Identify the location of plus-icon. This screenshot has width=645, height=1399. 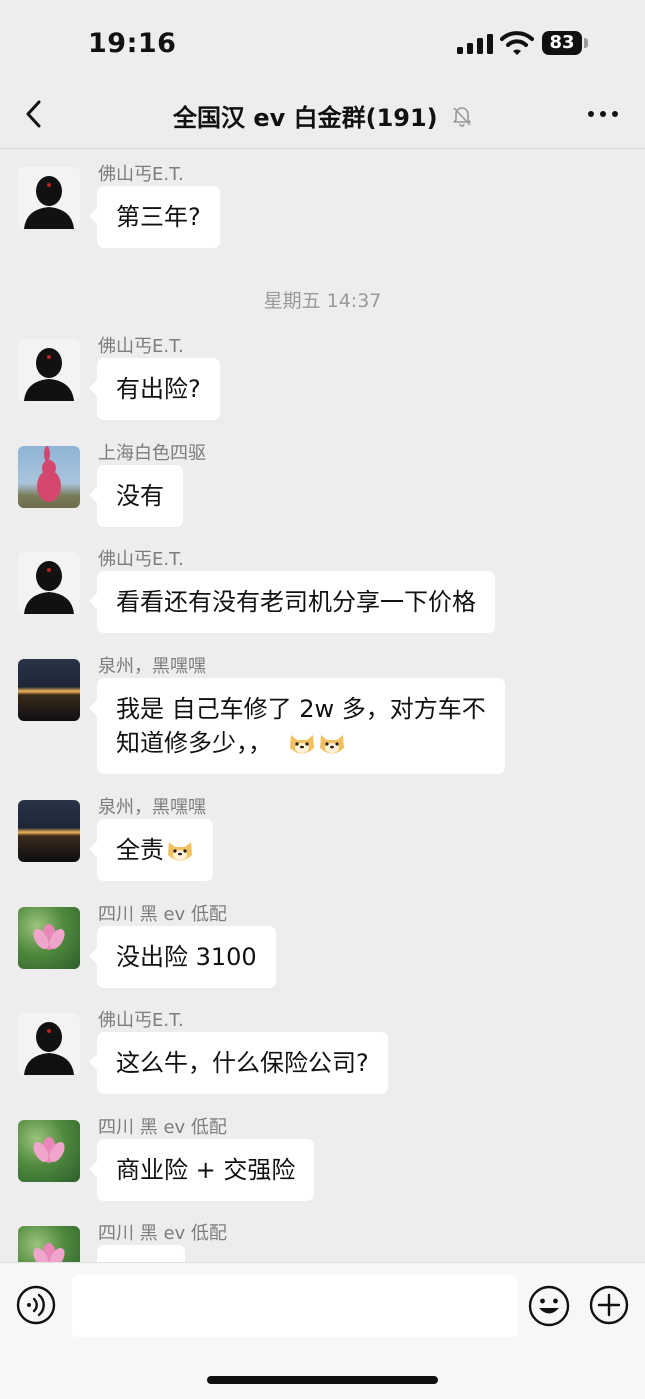
(609, 1305).